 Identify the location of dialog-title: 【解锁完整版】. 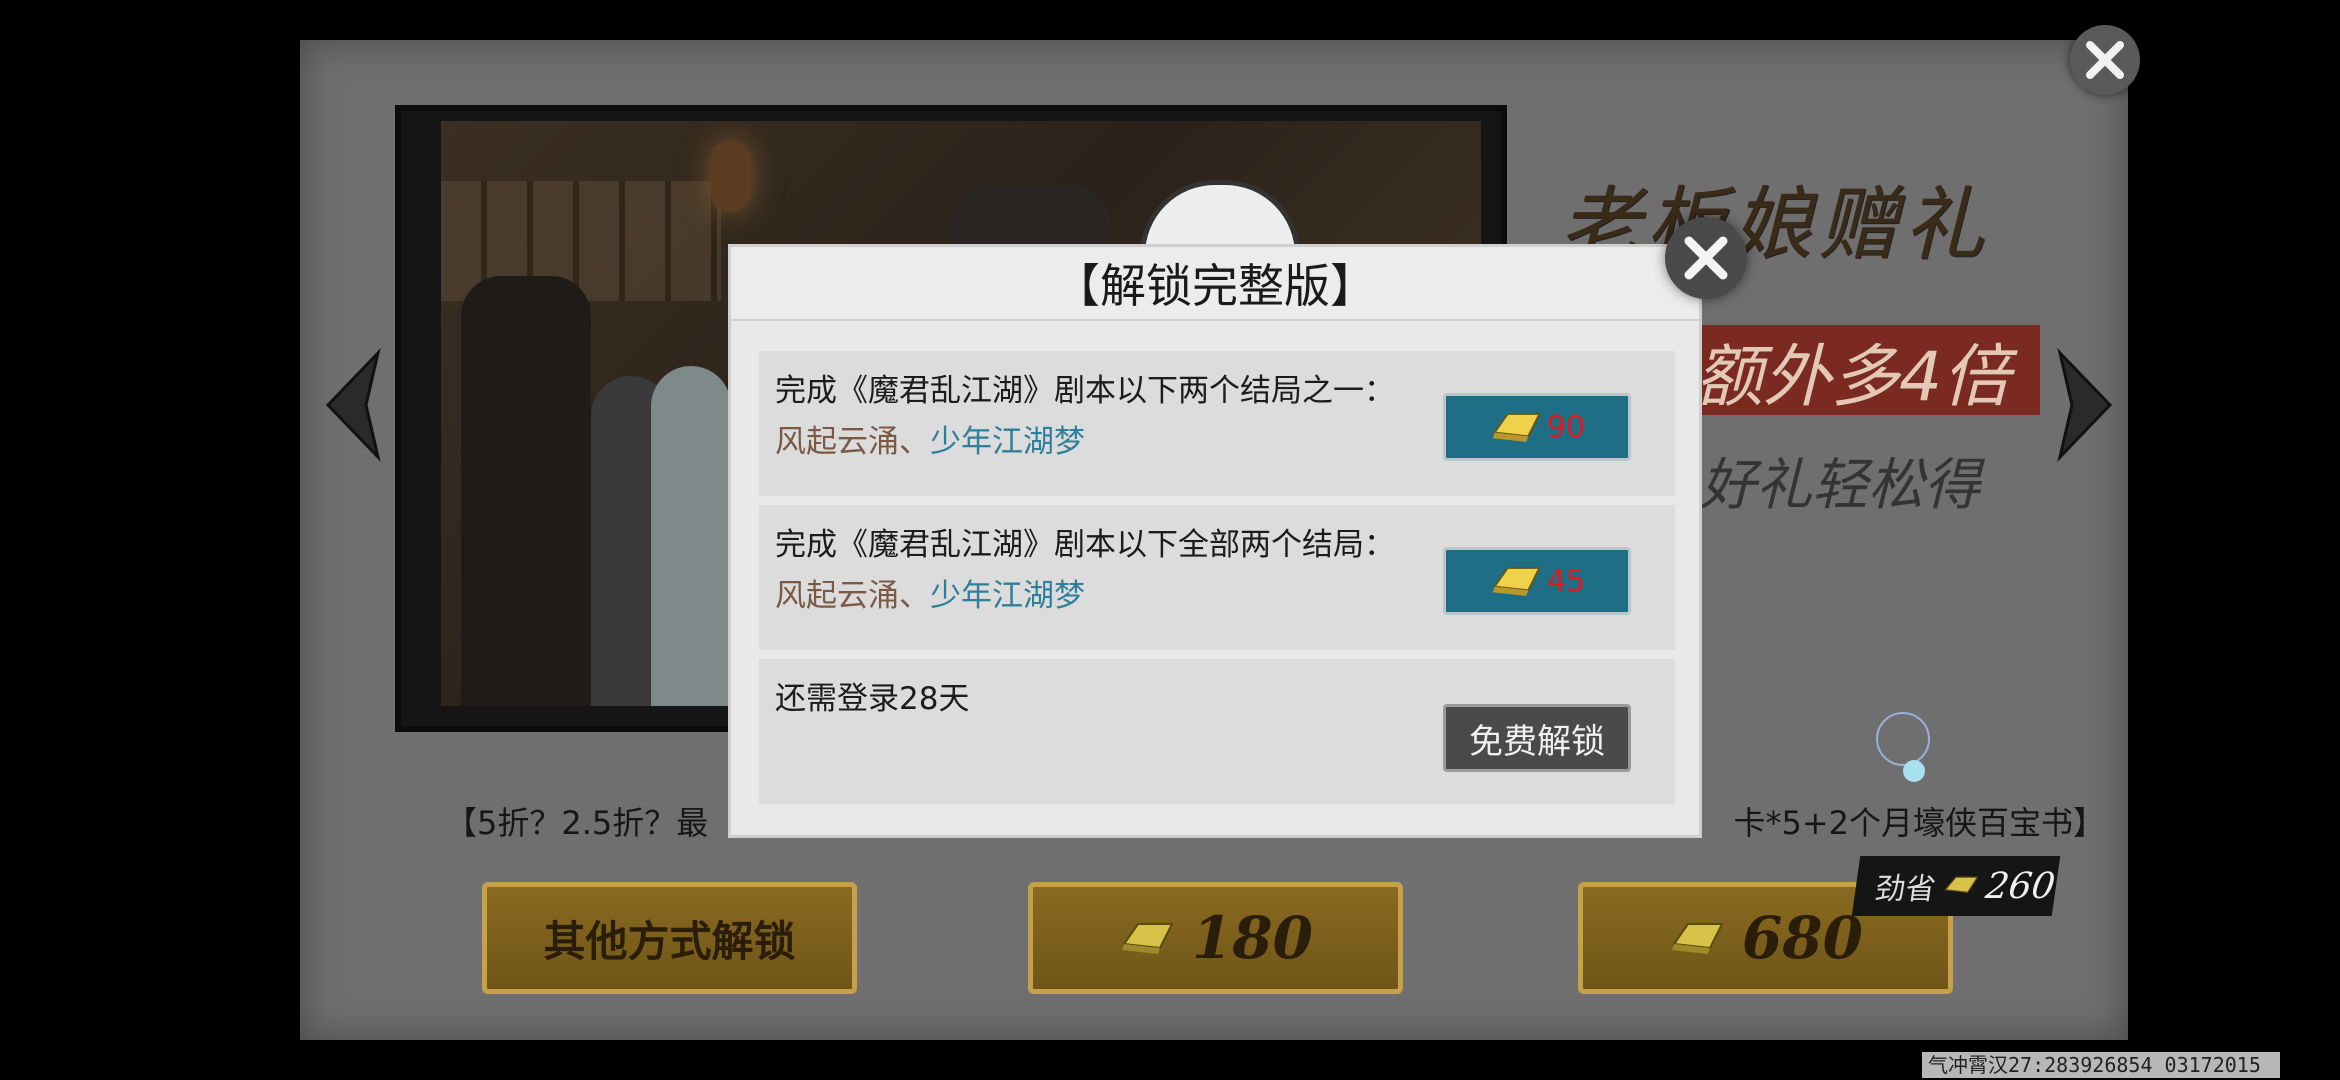
(1215, 286).